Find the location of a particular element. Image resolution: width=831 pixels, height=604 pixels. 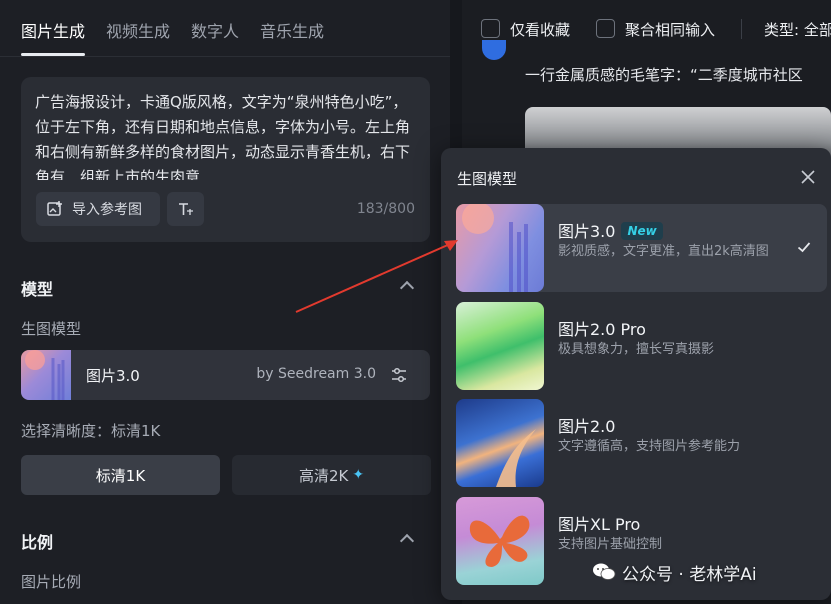

active-tab-indicator is located at coordinates (53, 54).